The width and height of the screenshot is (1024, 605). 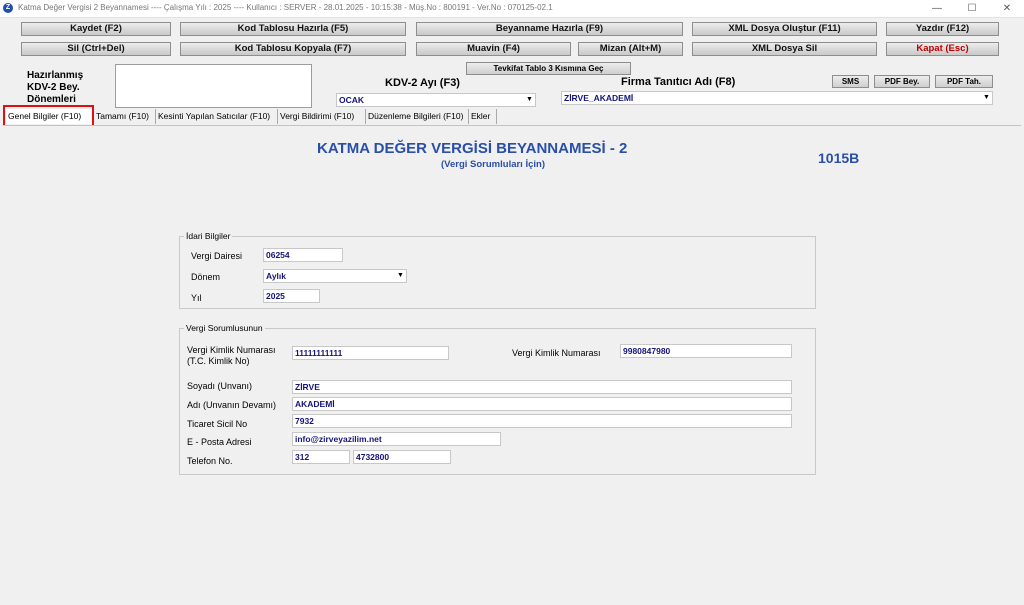 What do you see at coordinates (352, 100) in the screenshot?
I see `kdv-ayi-value: OCAK` at bounding box center [352, 100].